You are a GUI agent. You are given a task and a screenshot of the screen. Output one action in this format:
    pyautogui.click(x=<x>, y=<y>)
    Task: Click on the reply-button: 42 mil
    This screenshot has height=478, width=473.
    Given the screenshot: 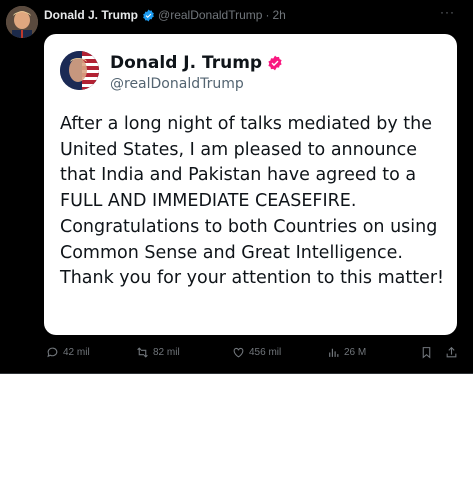 What is the action you would take?
    pyautogui.click(x=68, y=352)
    